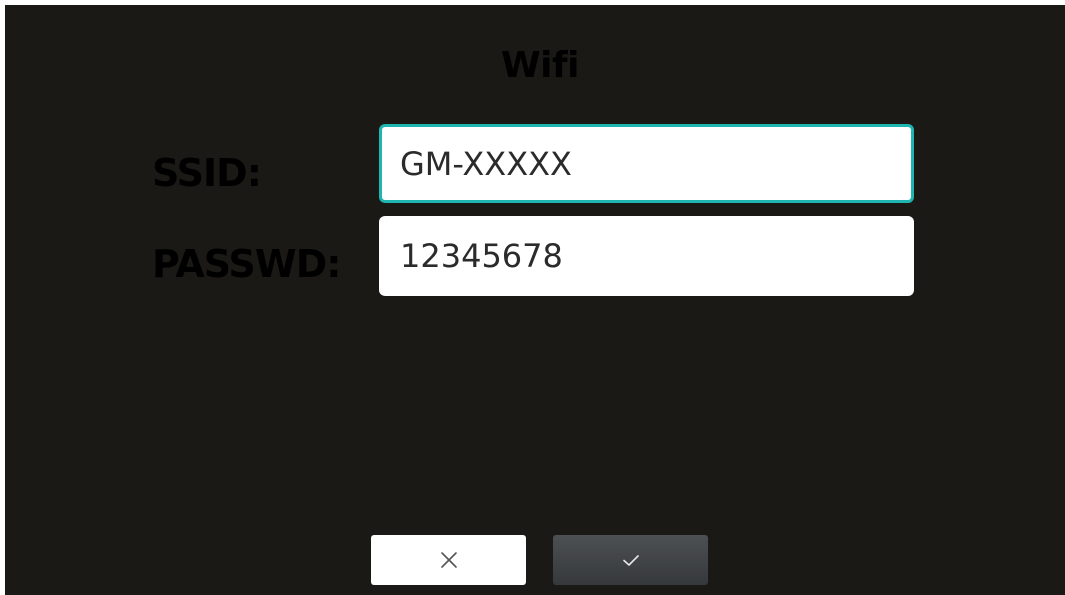  Describe the element at coordinates (246, 264) in the screenshot. I see `password-label: PASSWD:` at that location.